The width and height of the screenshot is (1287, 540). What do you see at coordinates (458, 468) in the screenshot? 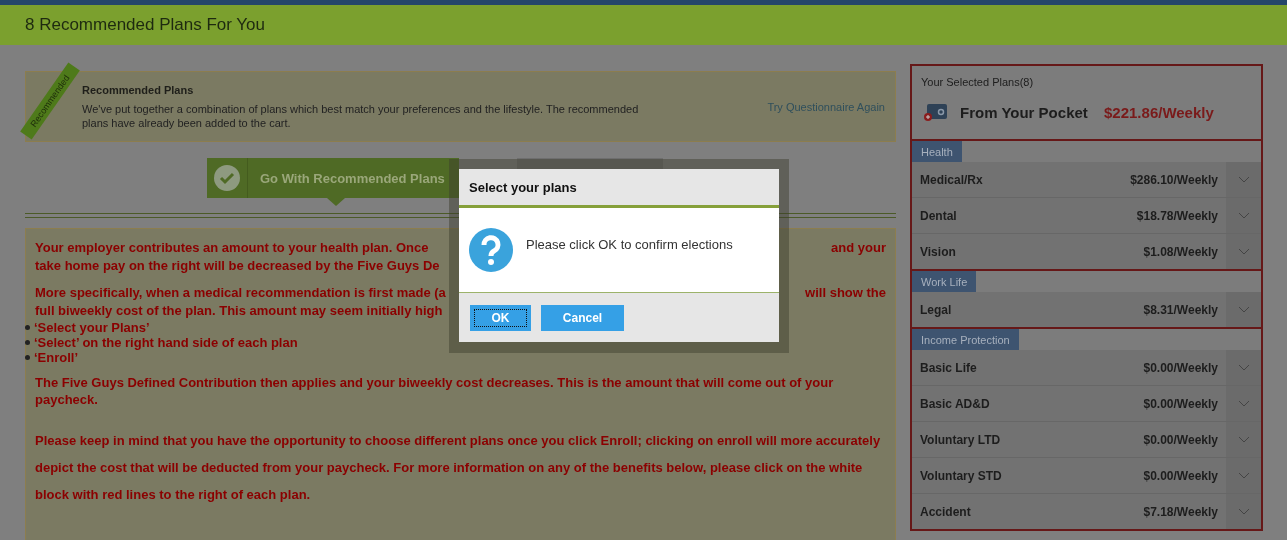
I see `notice-paragraph: Please keep in mind that you have the opportunity to choose different plans once you click Enroll; clicking on enroll will more accurately depict the cost that will be deducted from your paycheck. For more information on any of the benefits below, please click on the white block with red lines to the right of each plan.` at bounding box center [458, 468].